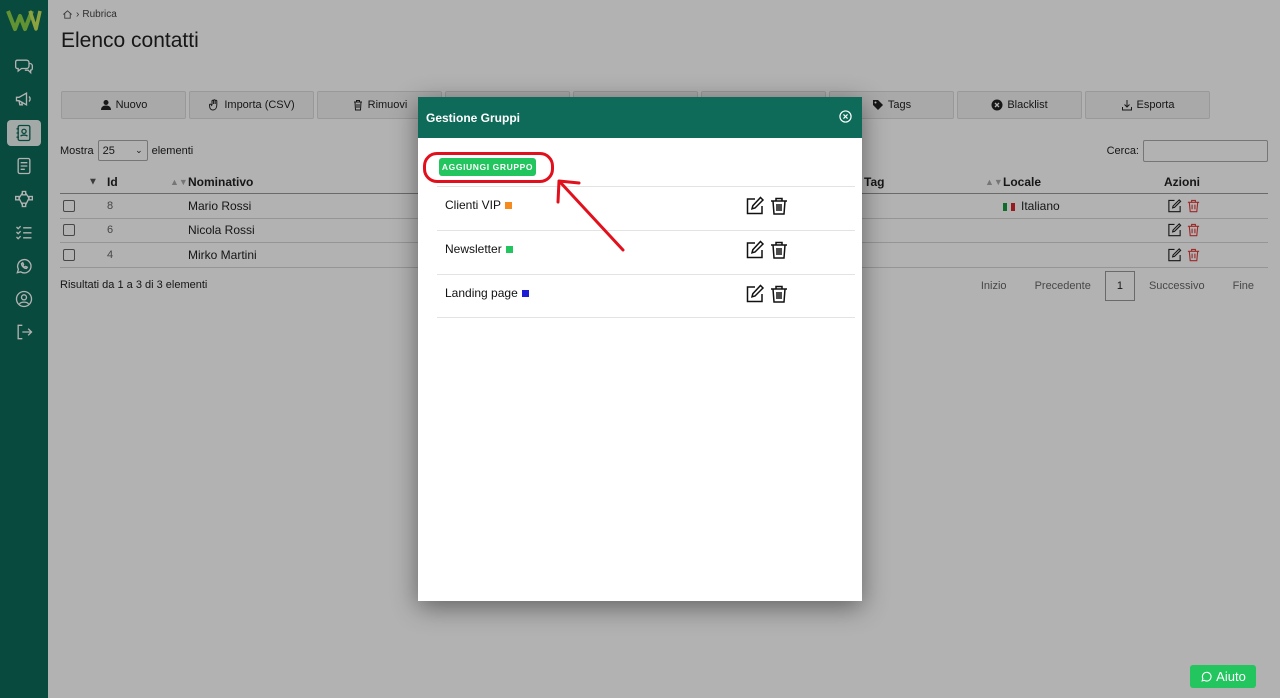  Describe the element at coordinates (487, 293) in the screenshot. I see `group-name: Landing page` at that location.